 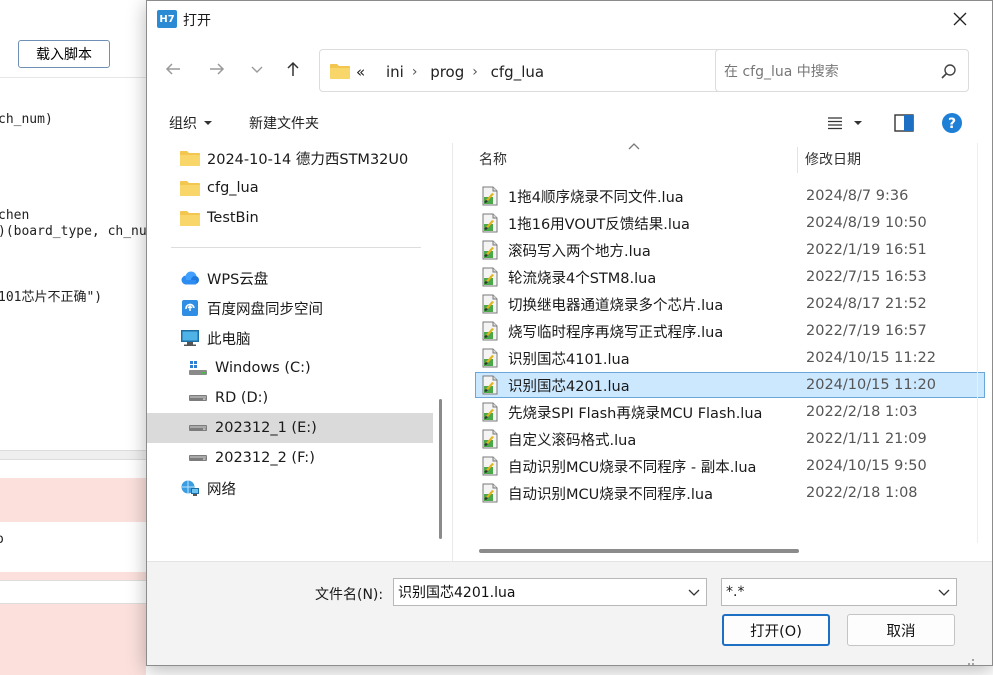 What do you see at coordinates (730, 439) in the screenshot?
I see `file-row: 自定义滚码格式.lua 2022/1/11 21:09` at bounding box center [730, 439].